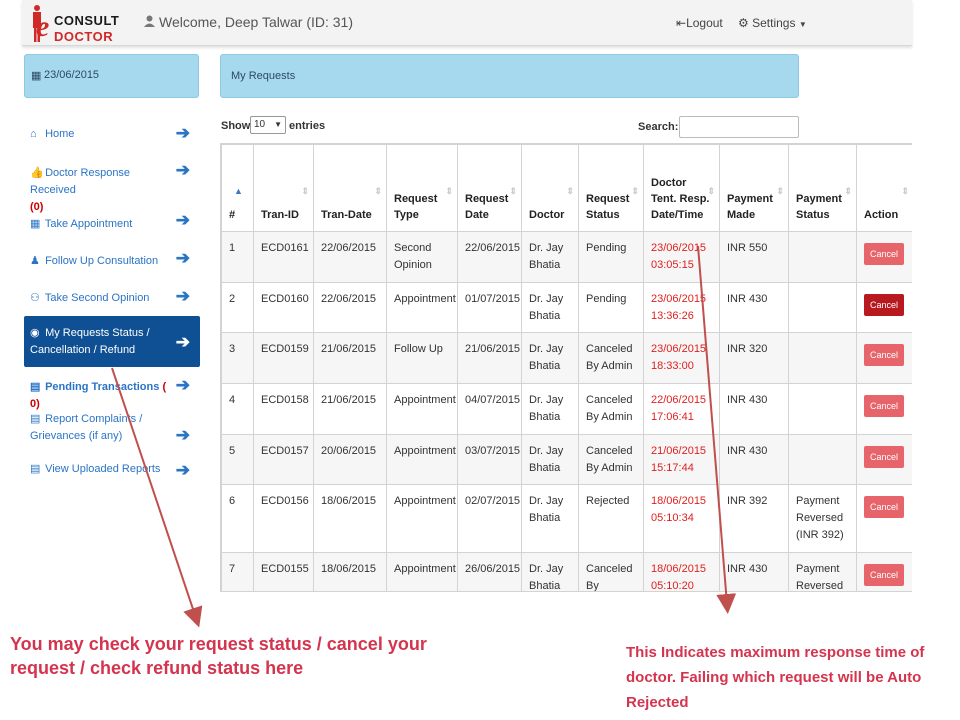 The image size is (960, 720). I want to click on cell-request-type: Second Opinion, so click(422, 257).